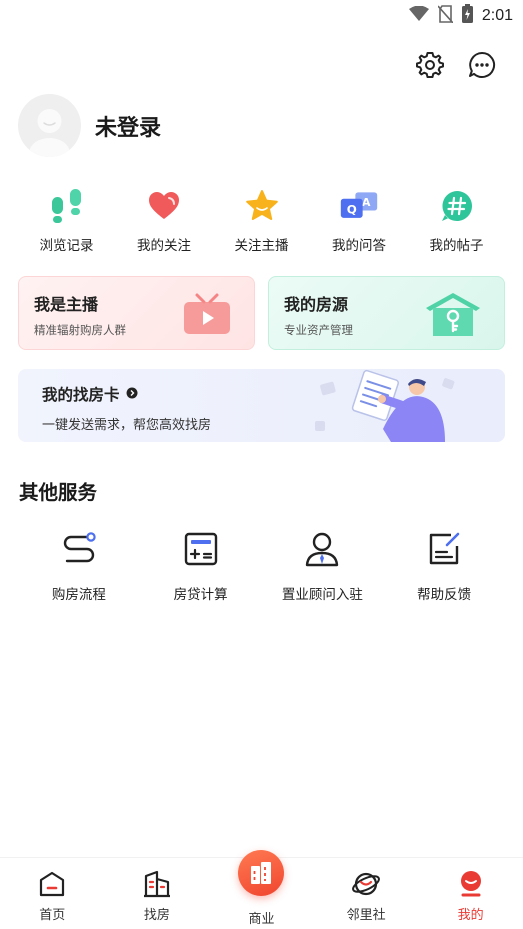  I want to click on quick-link-posts: 我的帖子, so click(456, 220).